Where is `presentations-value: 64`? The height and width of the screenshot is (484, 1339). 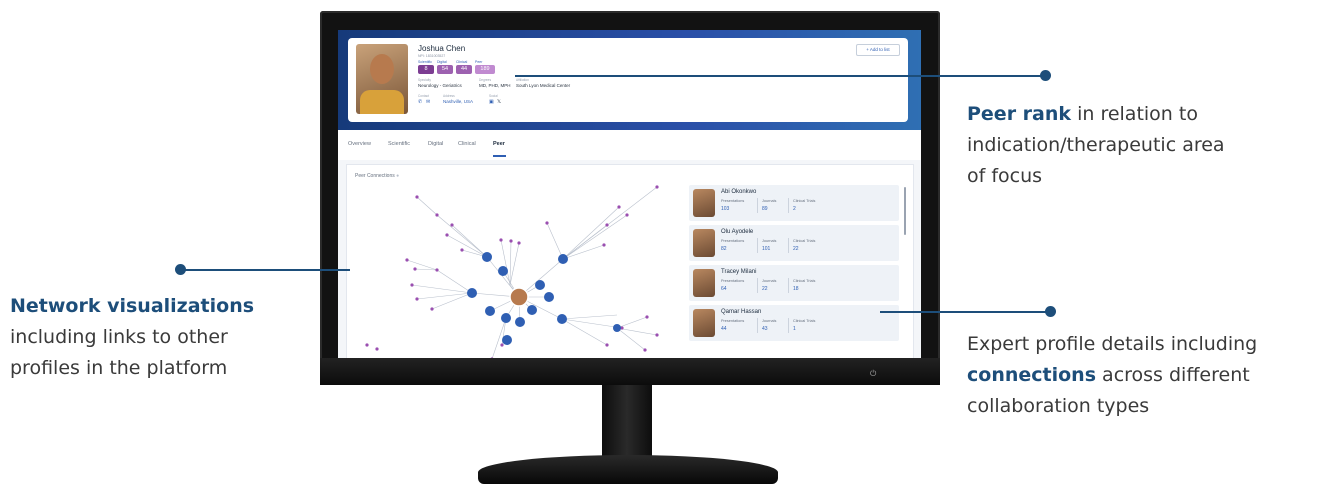 presentations-value: 64 is located at coordinates (724, 289).